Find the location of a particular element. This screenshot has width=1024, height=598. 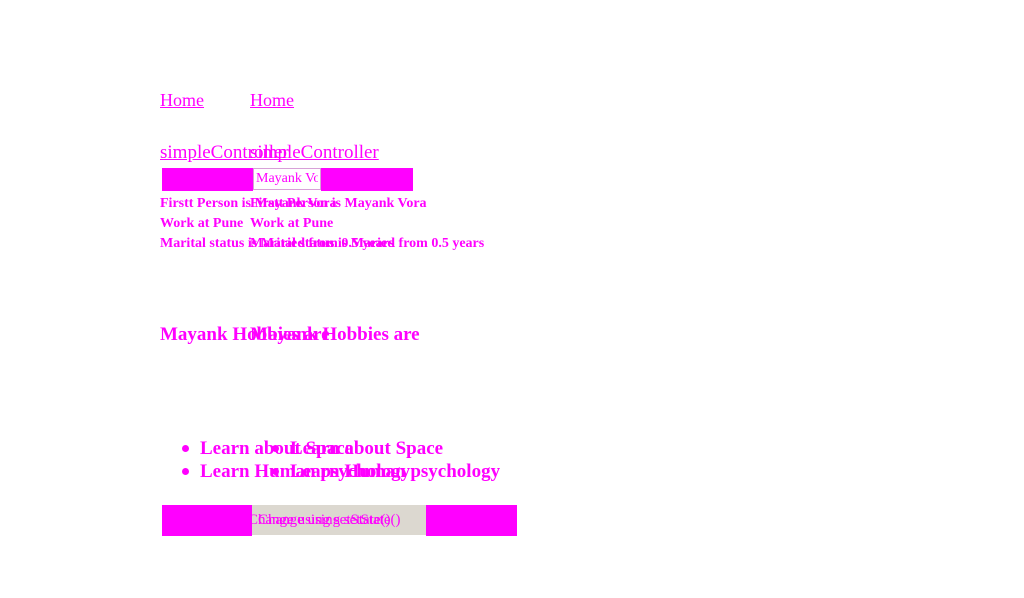

button-highlight-right is located at coordinates (471, 520).